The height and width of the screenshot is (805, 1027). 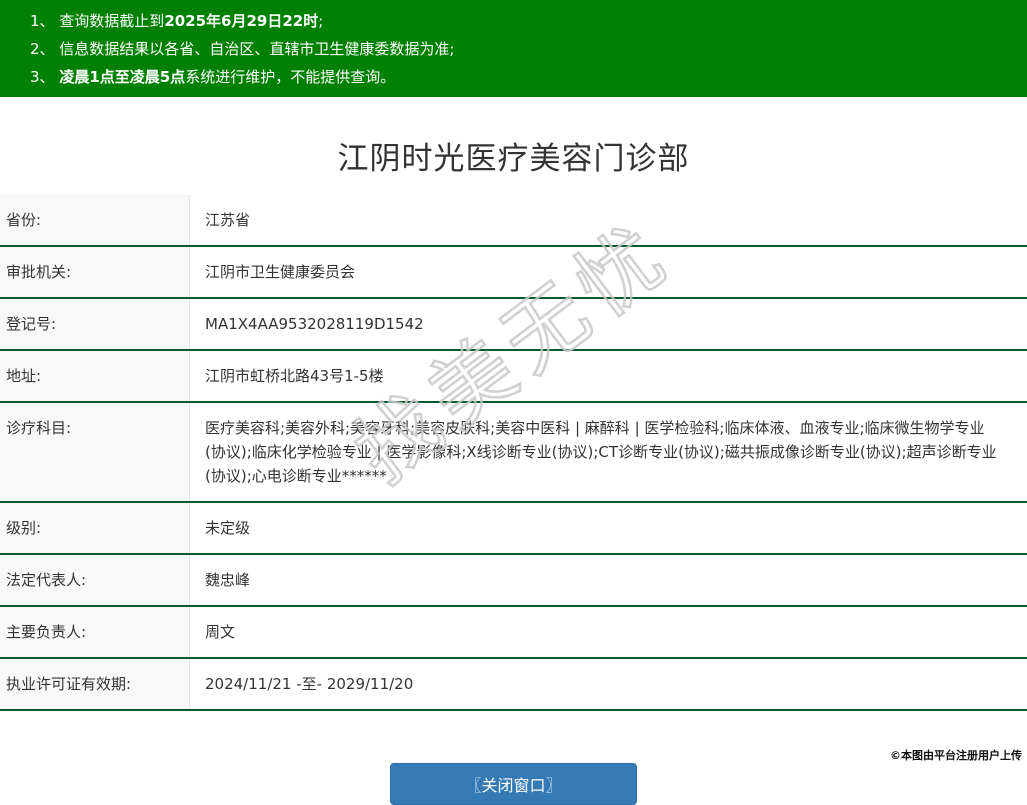 I want to click on table-row: 省份: 江苏省, so click(x=513, y=221).